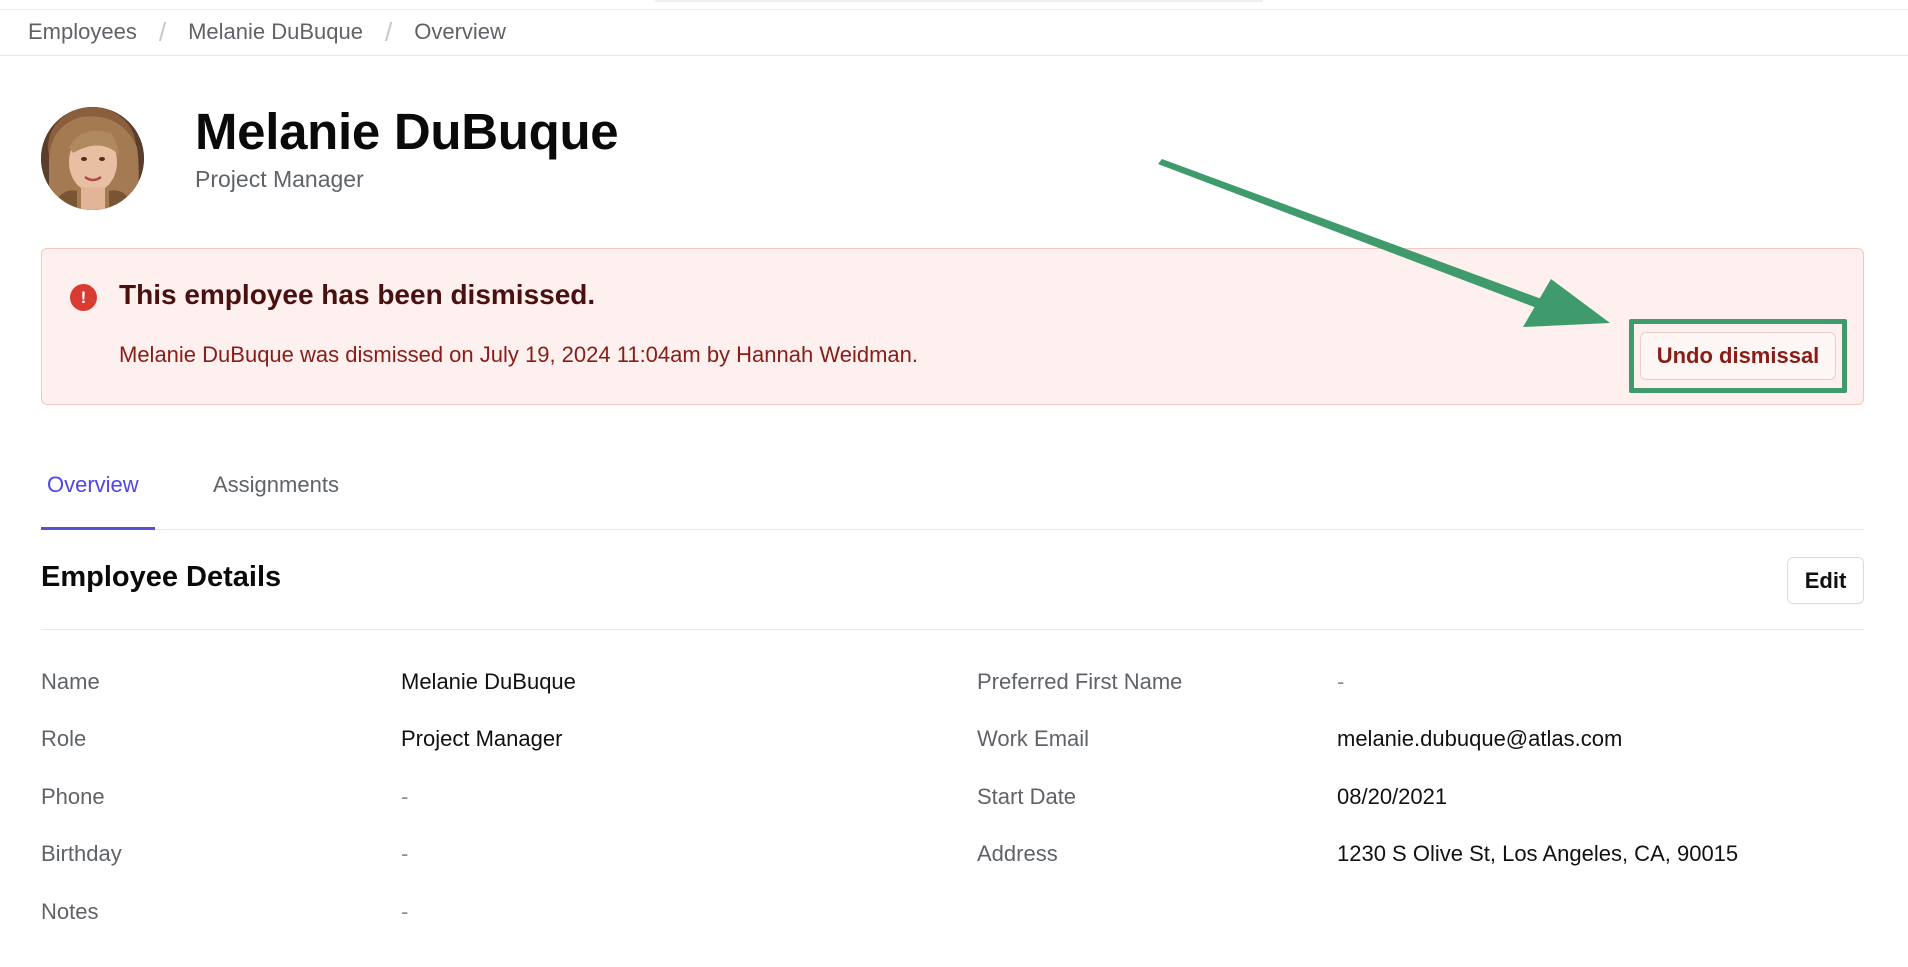  Describe the element at coordinates (161, 577) in the screenshot. I see `section-title: Employee Details` at that location.